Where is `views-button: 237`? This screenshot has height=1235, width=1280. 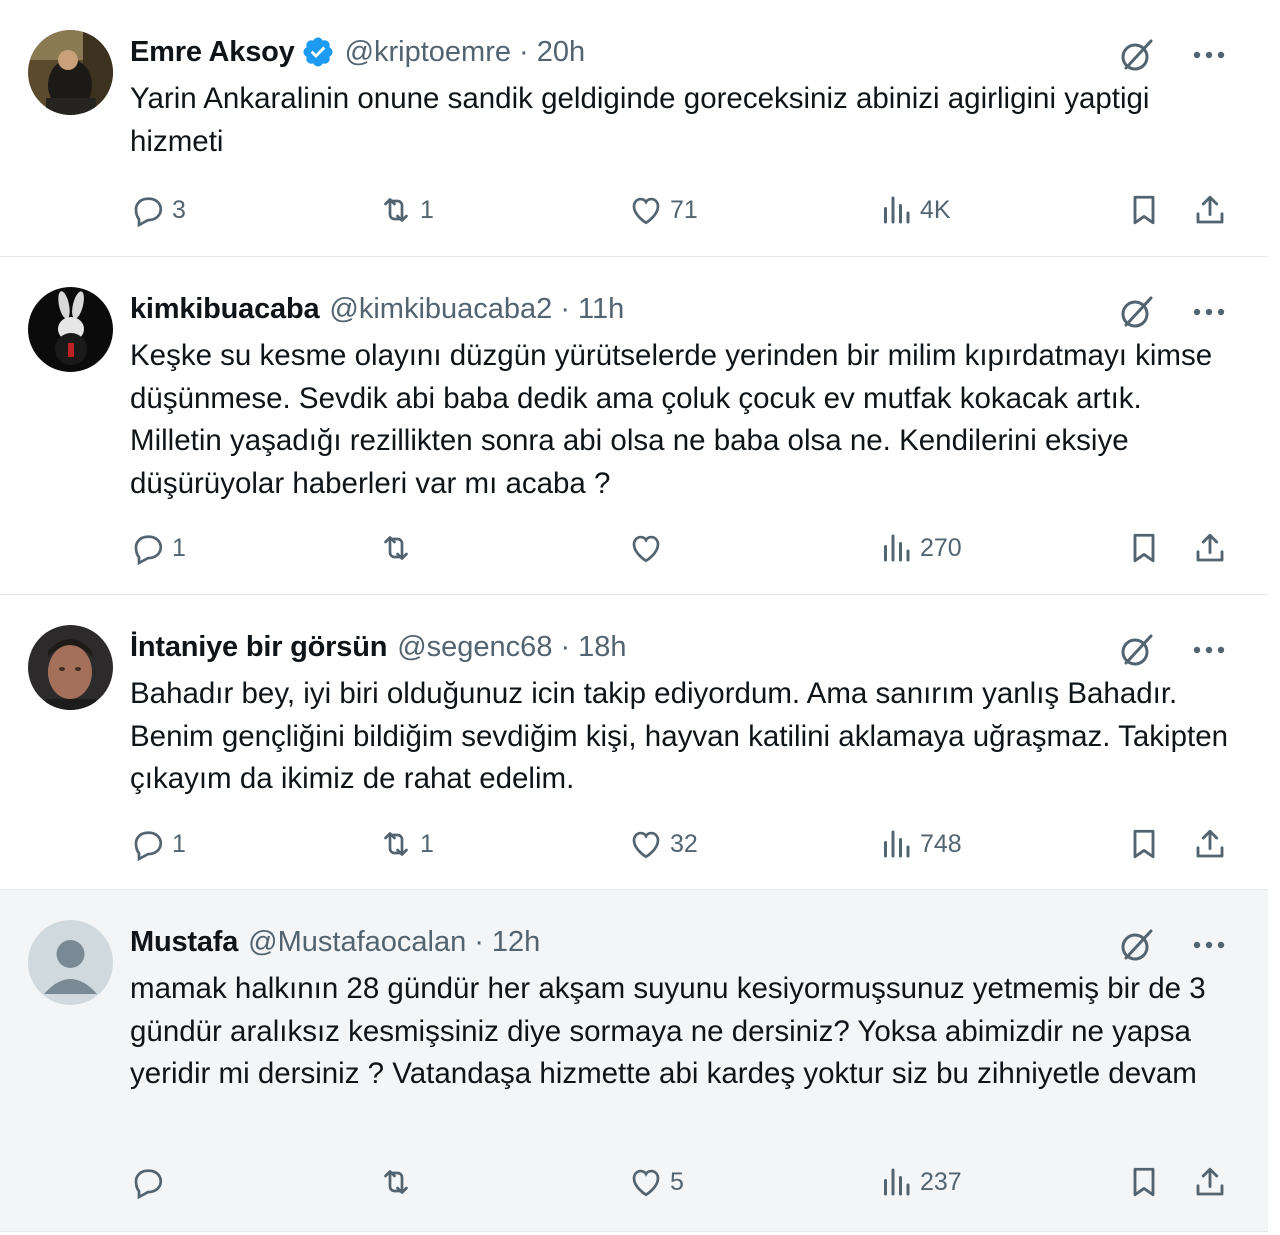
views-button: 237 is located at coordinates (920, 1182).